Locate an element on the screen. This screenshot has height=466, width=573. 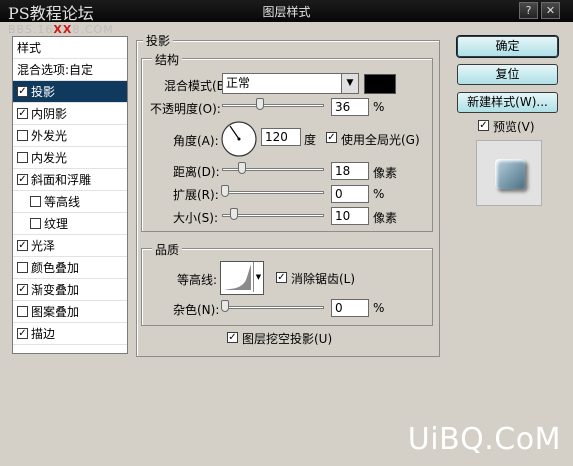
style-item-drop-shadow: ✓ 投影 is located at coordinates (70, 92).